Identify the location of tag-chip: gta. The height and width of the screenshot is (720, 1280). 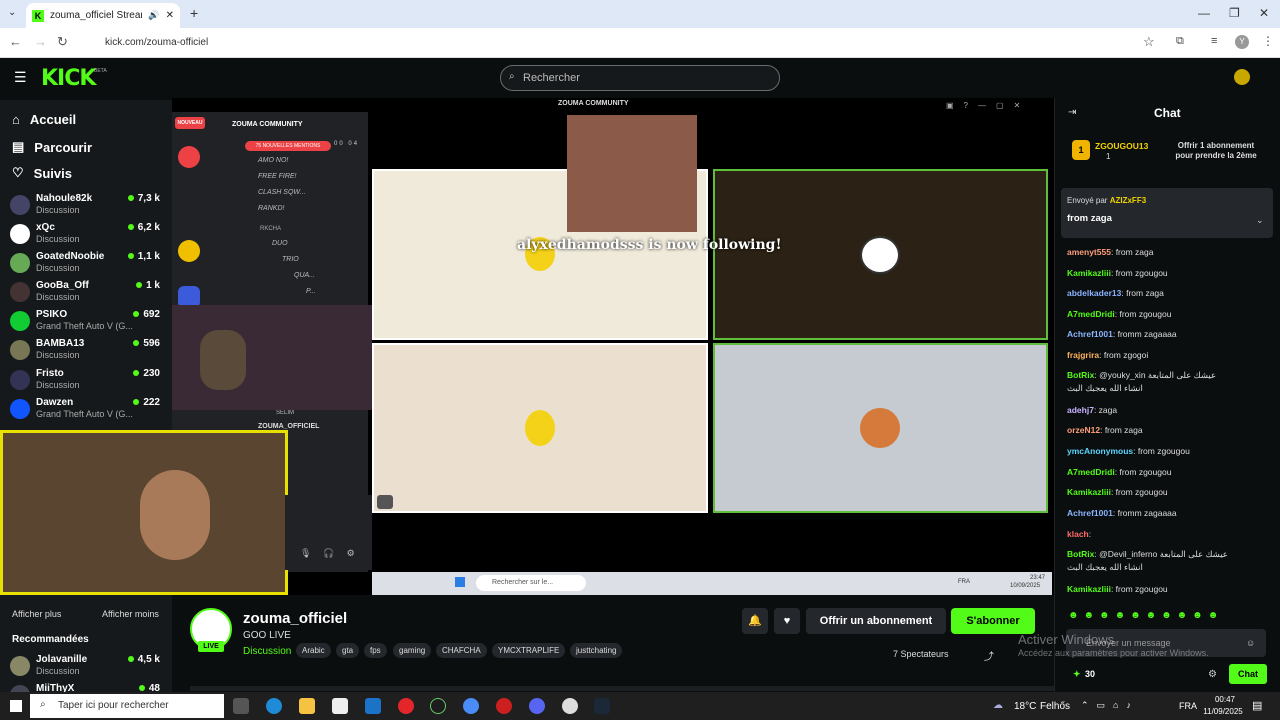
(348, 650).